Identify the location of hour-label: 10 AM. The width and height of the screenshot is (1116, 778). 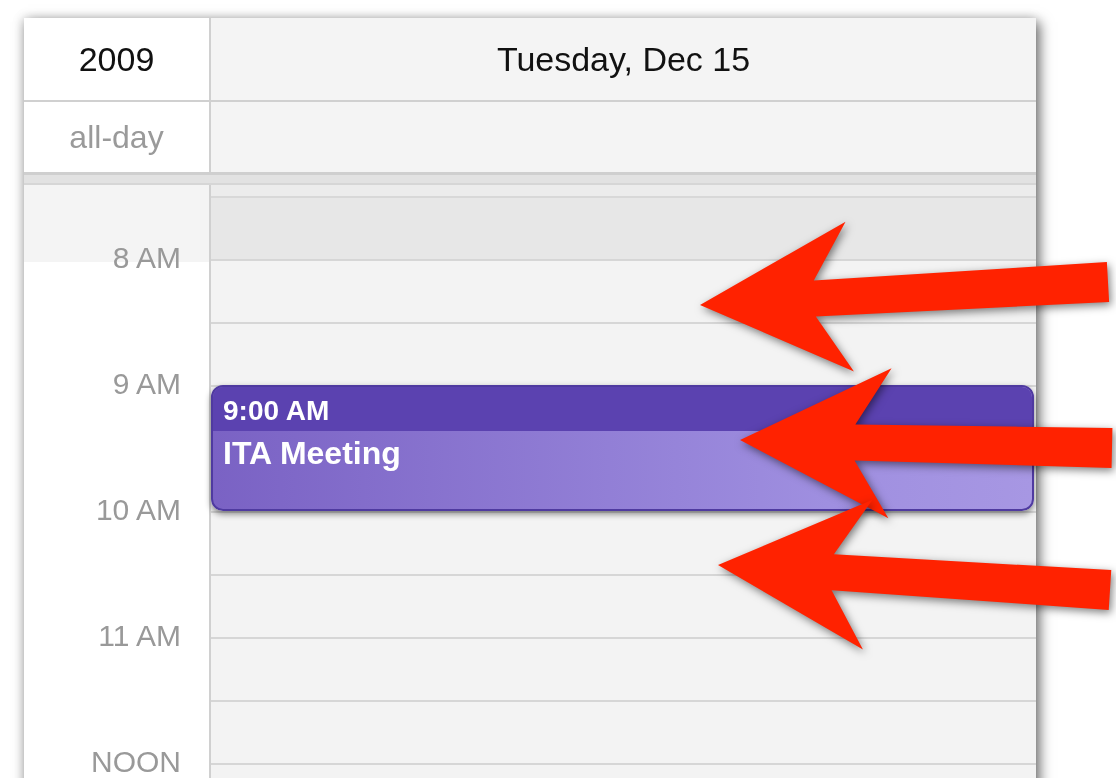
(138, 510).